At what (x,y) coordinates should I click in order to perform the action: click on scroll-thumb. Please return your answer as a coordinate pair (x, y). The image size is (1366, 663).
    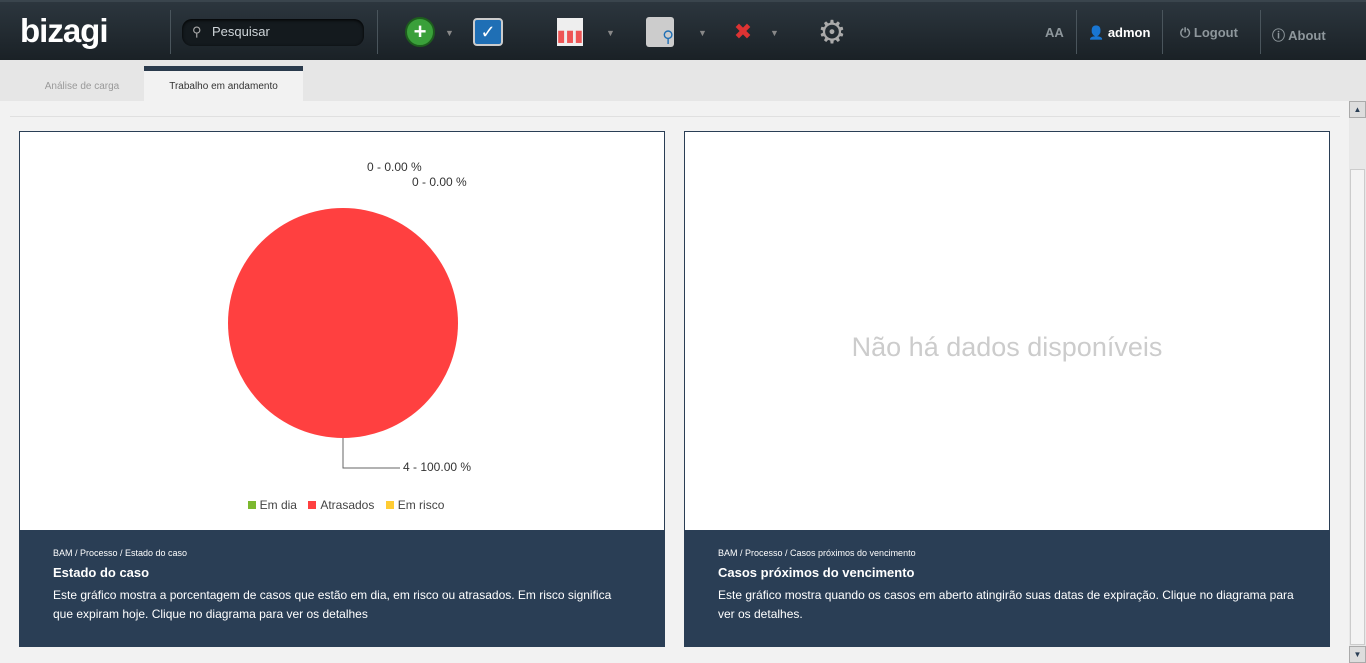
    Looking at the image, I should click on (1357, 407).